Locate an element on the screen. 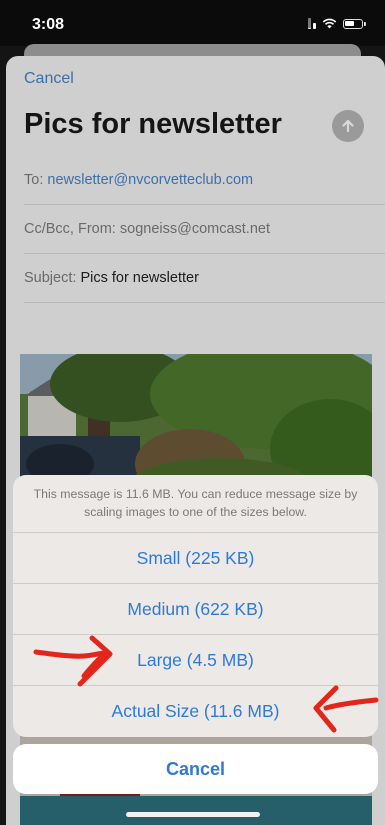 The height and width of the screenshot is (825, 385). compose-cancel-button: Cancel is located at coordinates (49, 79).